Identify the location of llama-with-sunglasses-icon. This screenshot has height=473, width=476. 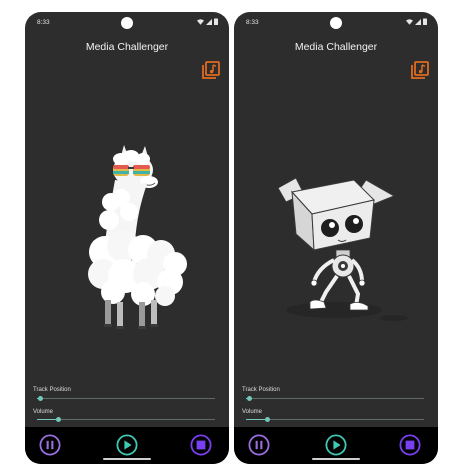
(137, 237).